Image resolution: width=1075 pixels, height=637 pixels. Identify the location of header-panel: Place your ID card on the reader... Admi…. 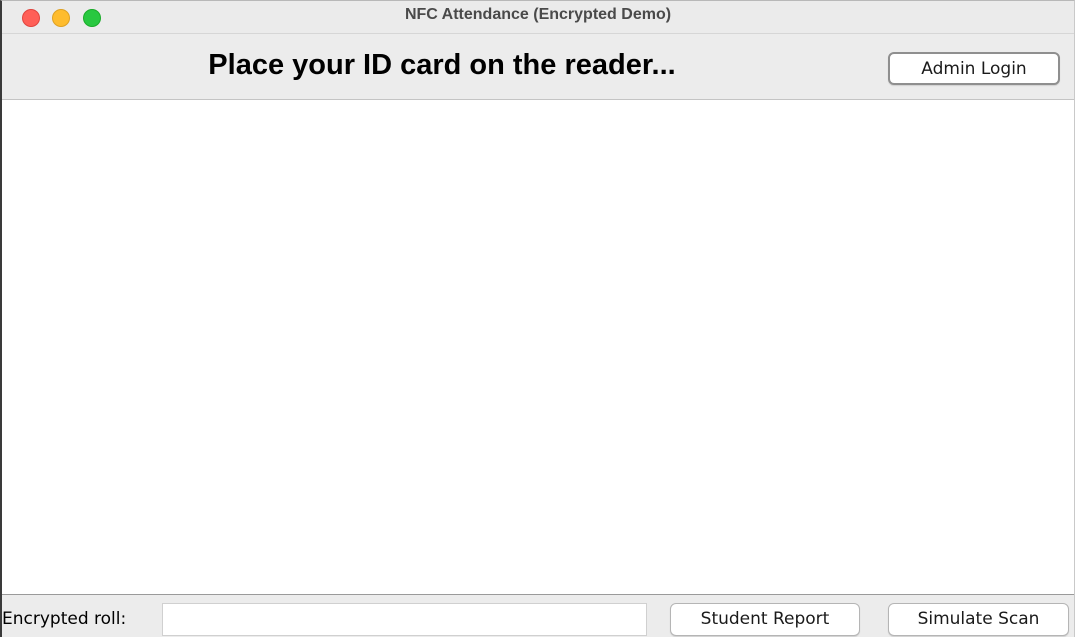
(538, 70).